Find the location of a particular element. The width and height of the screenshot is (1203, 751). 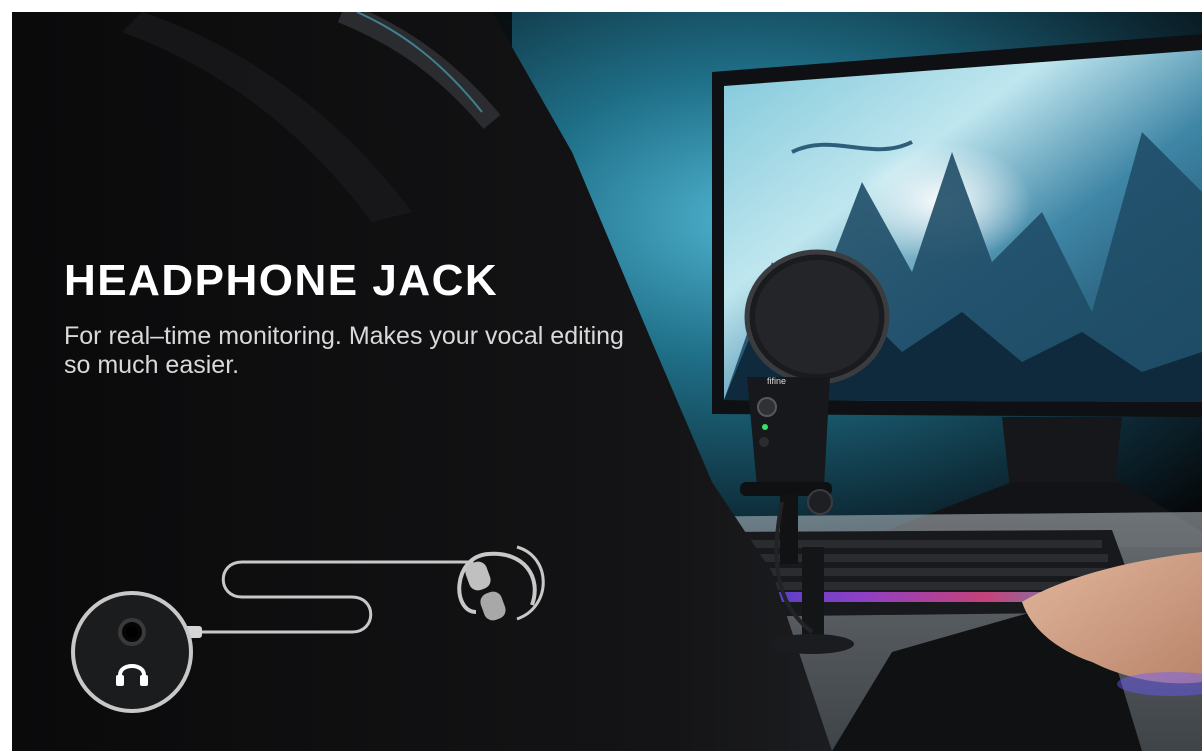

headphones-icon is located at coordinates (501, 583).